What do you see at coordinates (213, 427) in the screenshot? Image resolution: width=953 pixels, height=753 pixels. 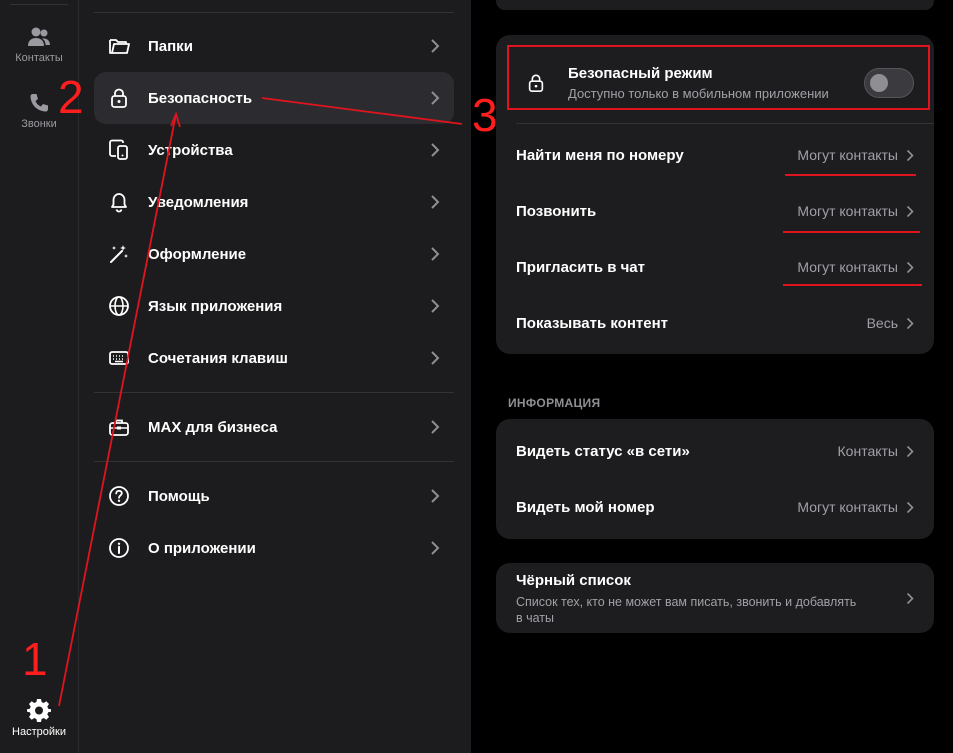 I see `menu-item-label: MAX для бизнеса` at bounding box center [213, 427].